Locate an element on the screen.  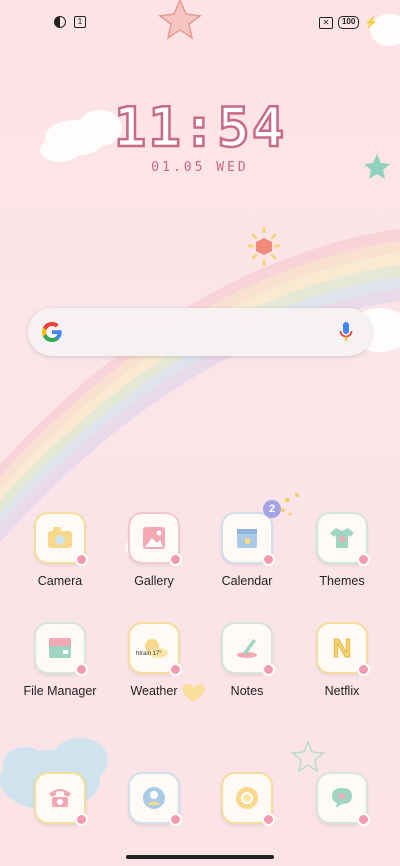
app-netflix: N Netflix is located at coordinates (342, 660).